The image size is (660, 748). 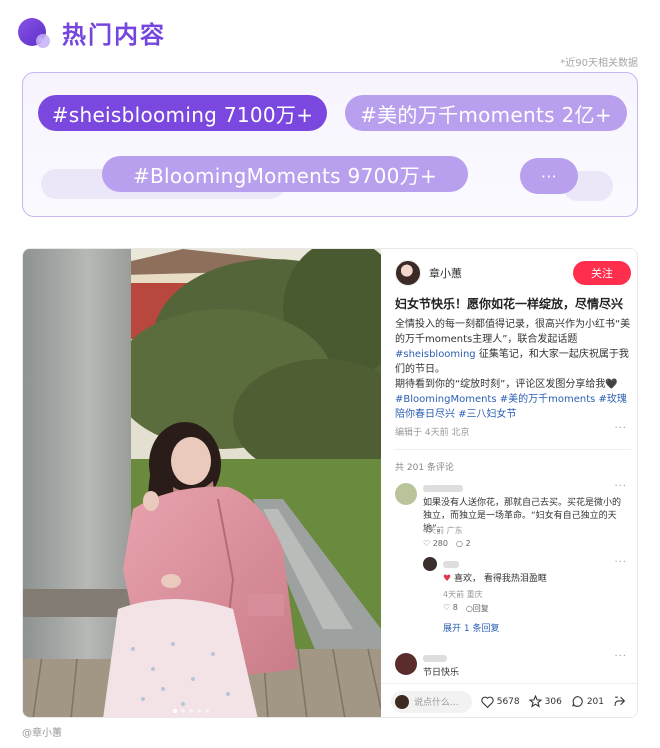 I want to click on star-outline-icon, so click(x=535, y=701).